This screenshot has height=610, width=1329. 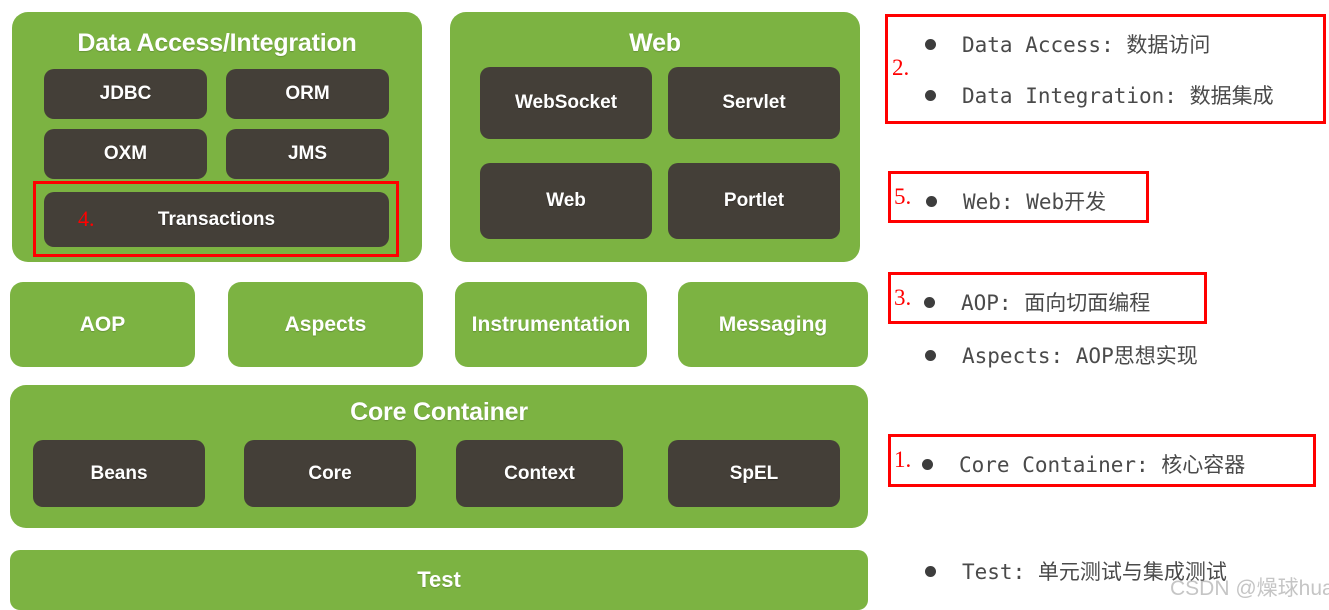 What do you see at coordinates (307, 154) in the screenshot?
I see `module-jms: JMS` at bounding box center [307, 154].